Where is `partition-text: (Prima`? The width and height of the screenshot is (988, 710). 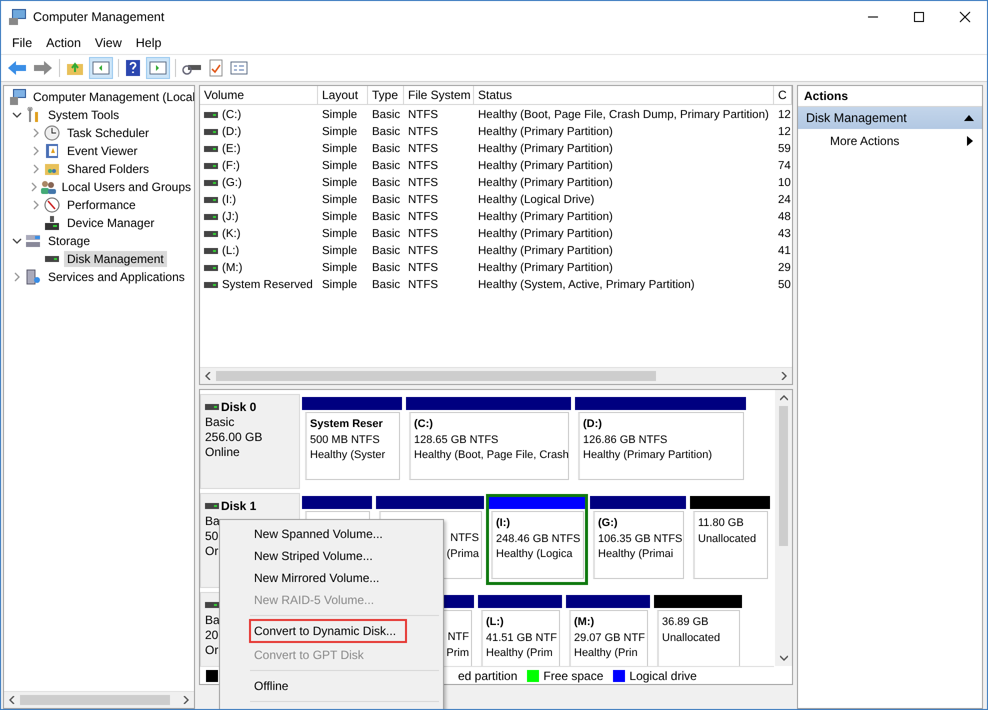 partition-text: (Prima is located at coordinates (462, 554).